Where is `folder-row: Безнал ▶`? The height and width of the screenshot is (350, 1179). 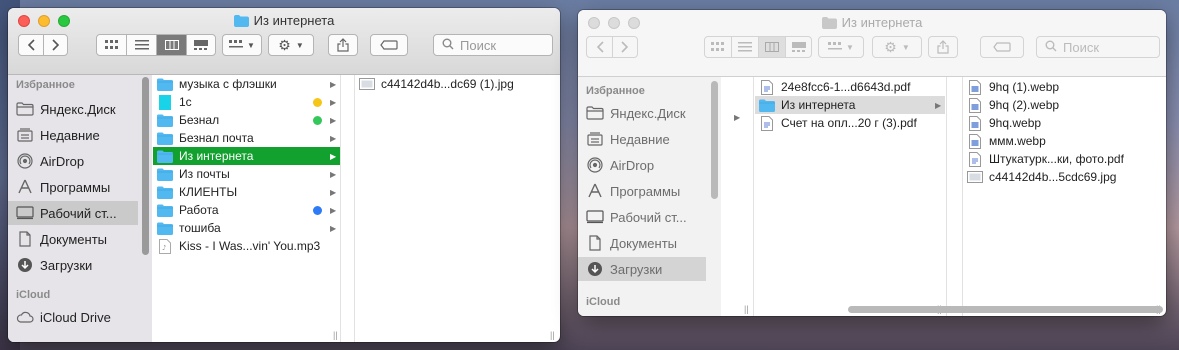
folder-row: Безнал ▶ is located at coordinates (246, 120).